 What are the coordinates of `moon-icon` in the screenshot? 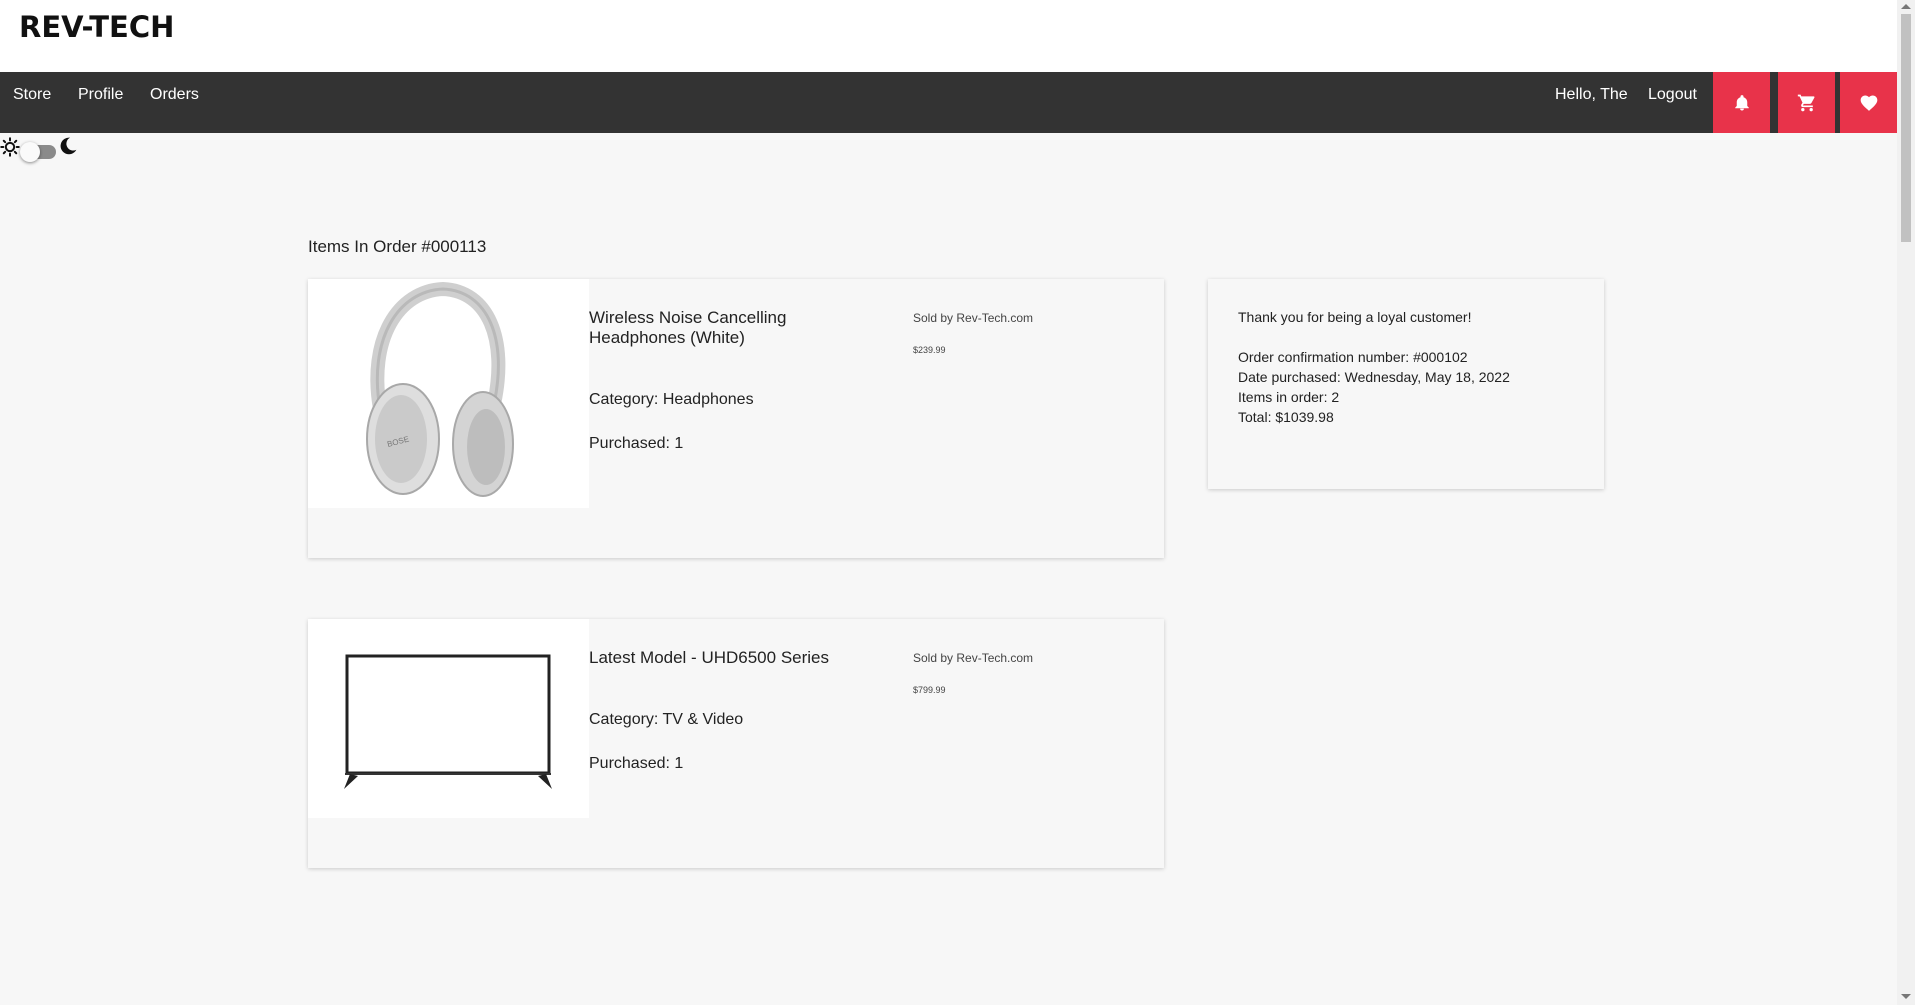 It's located at (68, 146).